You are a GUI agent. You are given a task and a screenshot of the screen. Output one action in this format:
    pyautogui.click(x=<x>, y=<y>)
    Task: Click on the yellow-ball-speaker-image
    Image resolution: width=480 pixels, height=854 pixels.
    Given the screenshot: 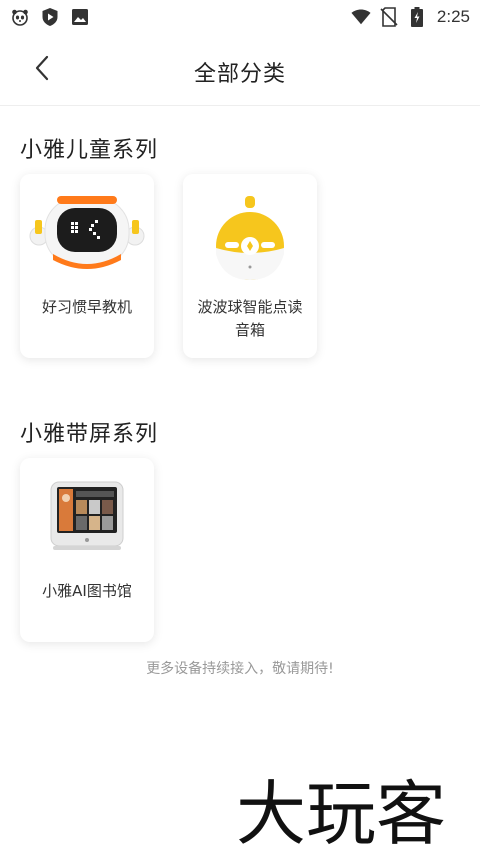 What is the action you would take?
    pyautogui.click(x=250, y=242)
    